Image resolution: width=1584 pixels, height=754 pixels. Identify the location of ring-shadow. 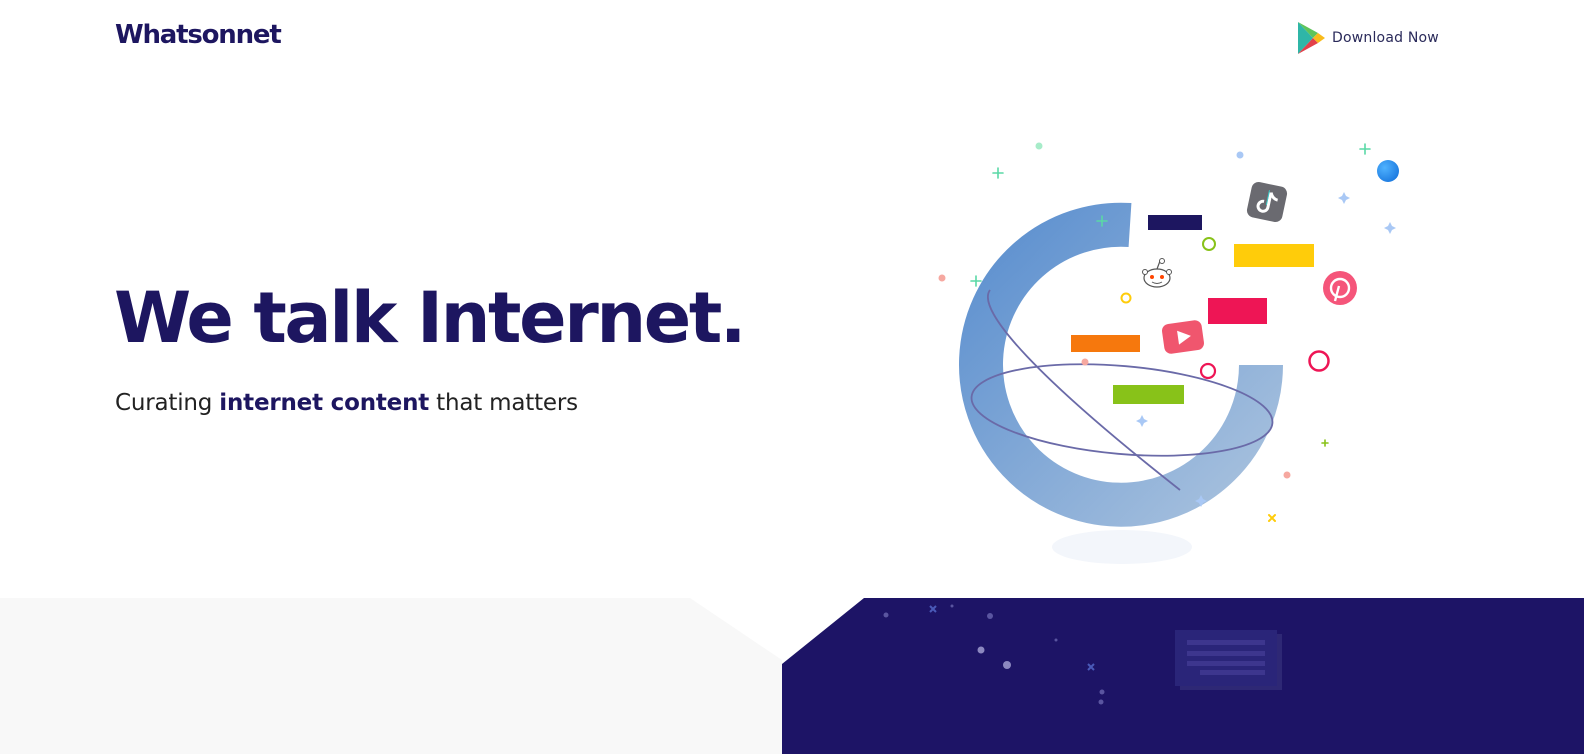
(1122, 547).